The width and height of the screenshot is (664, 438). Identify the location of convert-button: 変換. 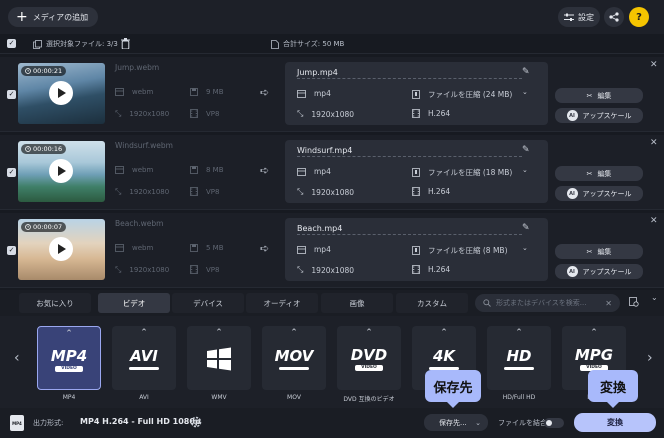
(615, 422).